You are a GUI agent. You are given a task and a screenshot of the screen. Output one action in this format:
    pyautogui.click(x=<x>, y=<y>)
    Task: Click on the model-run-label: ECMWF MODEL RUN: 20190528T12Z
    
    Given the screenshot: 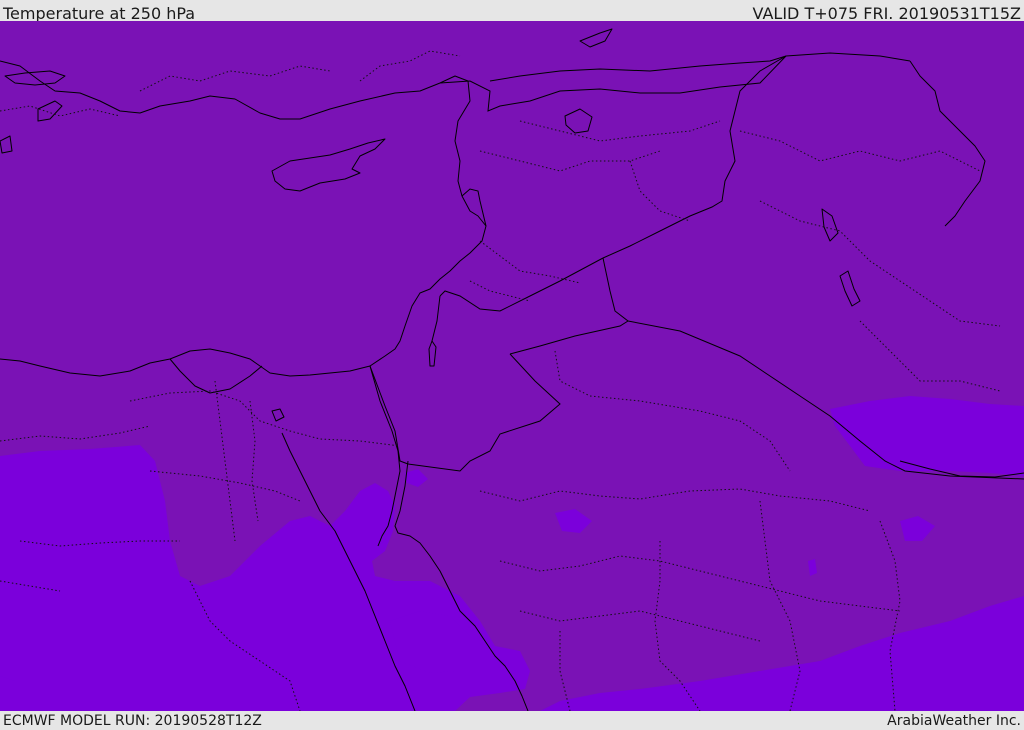 What is the action you would take?
    pyautogui.click(x=132, y=721)
    